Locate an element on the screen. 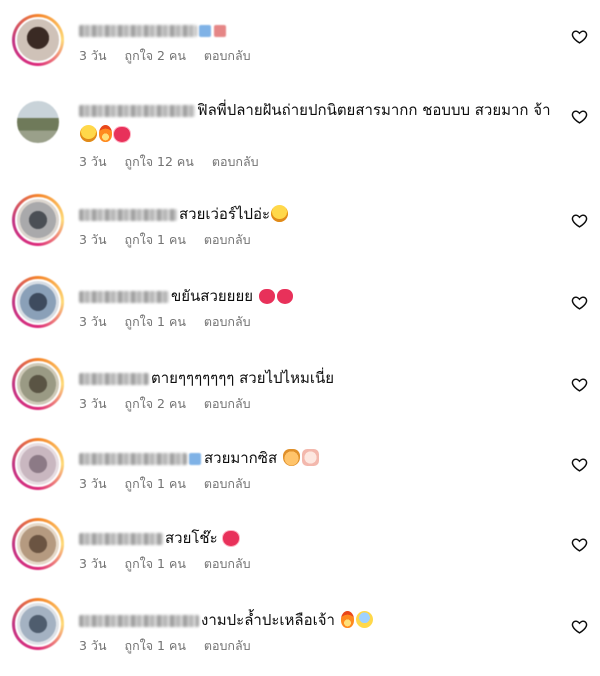  heart-hands-emoji is located at coordinates (310, 457).